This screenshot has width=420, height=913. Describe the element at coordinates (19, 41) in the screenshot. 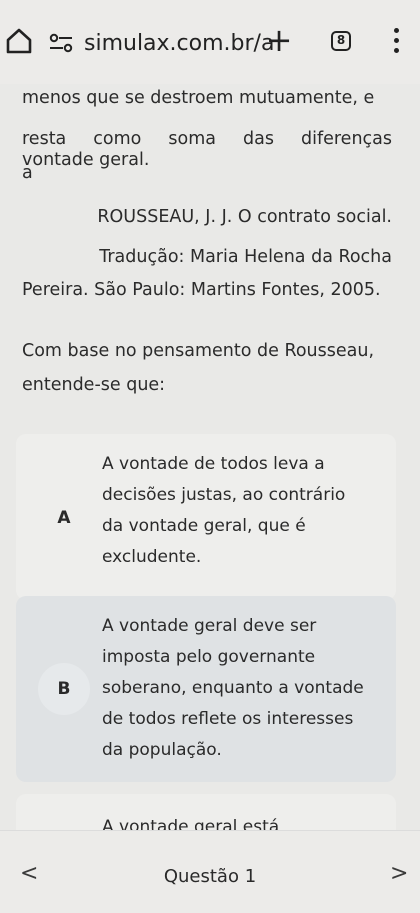

I see `home-icon` at that location.